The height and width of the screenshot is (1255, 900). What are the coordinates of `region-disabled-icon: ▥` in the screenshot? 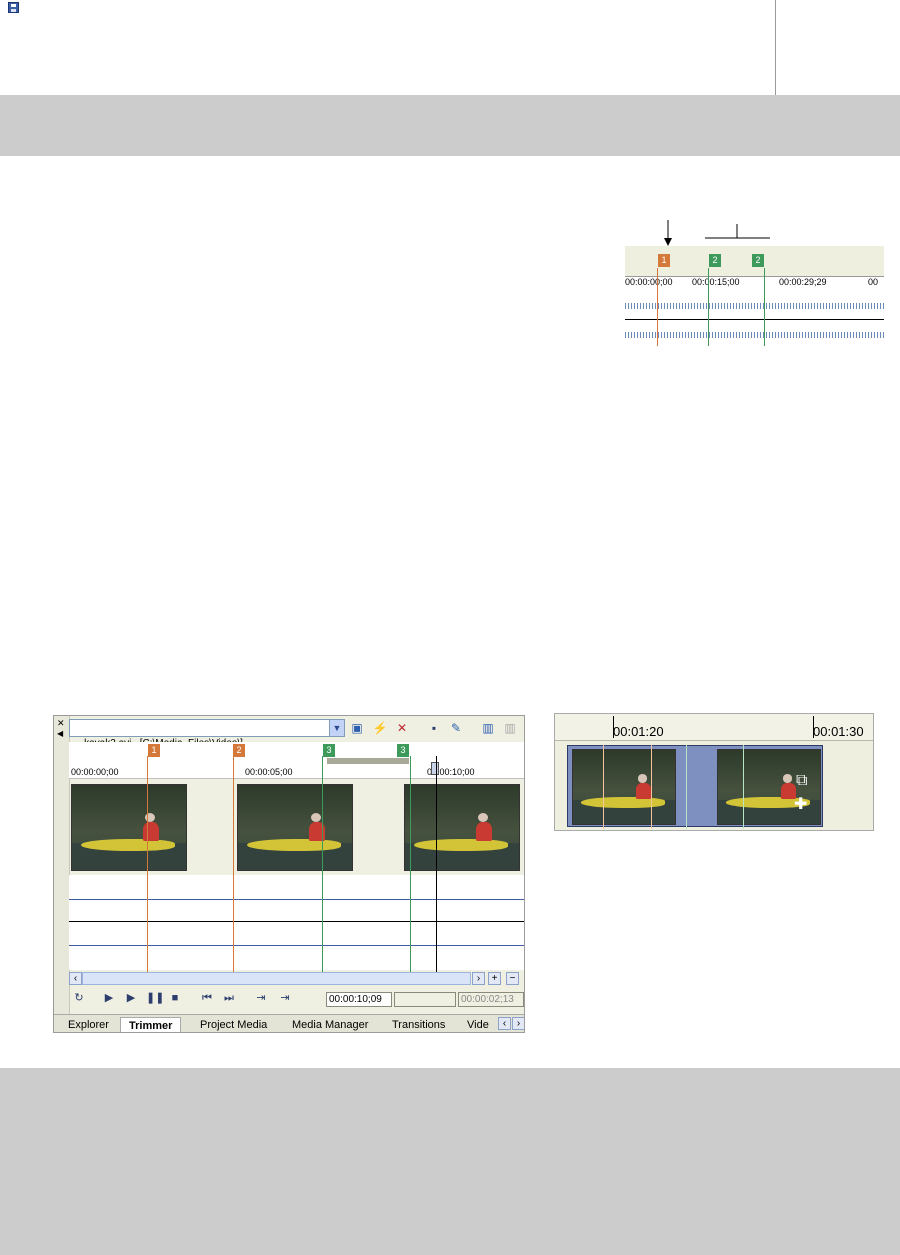 It's located at (510, 728).